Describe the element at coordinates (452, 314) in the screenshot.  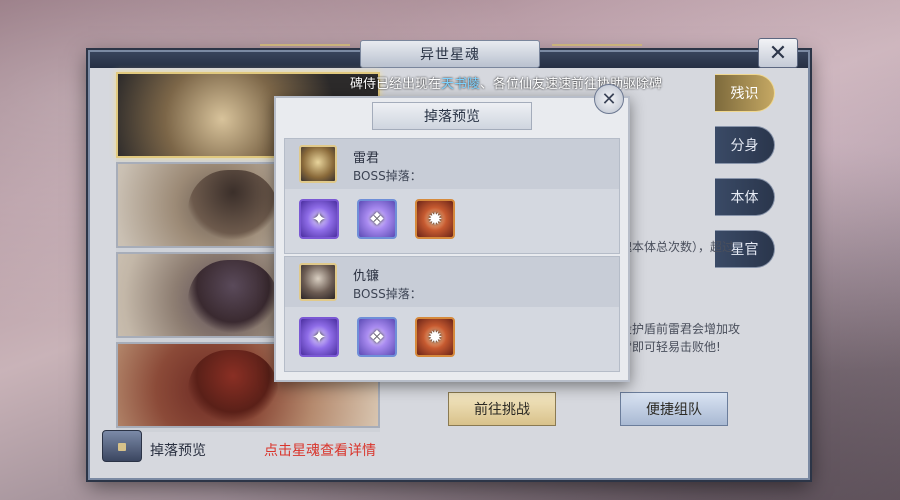
I see `drop-section-2: 仇镰 BOSS掉落： ✦ ❖ ✹` at that location.